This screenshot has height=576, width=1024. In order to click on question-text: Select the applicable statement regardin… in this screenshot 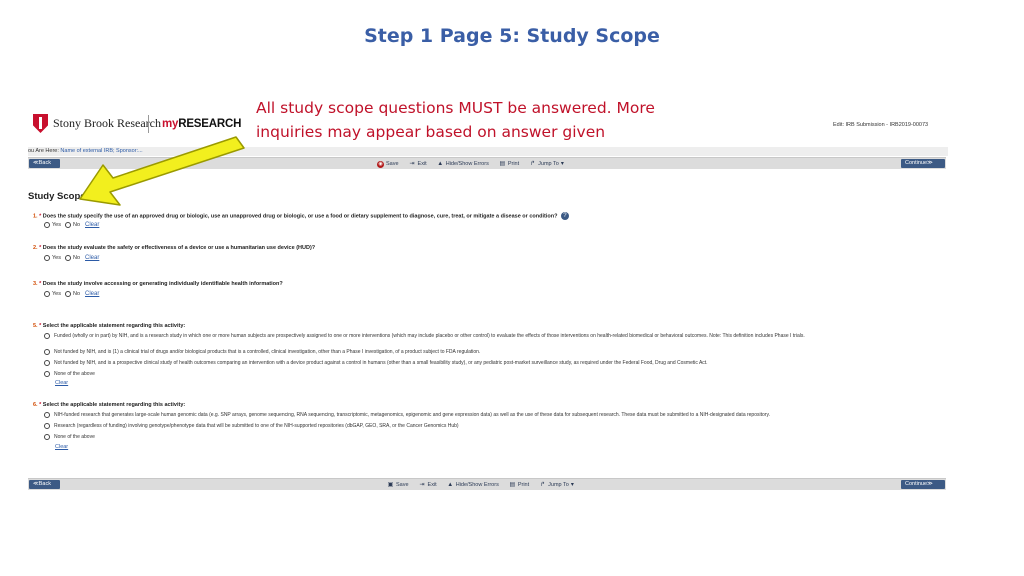, I will do `click(114, 326)`.